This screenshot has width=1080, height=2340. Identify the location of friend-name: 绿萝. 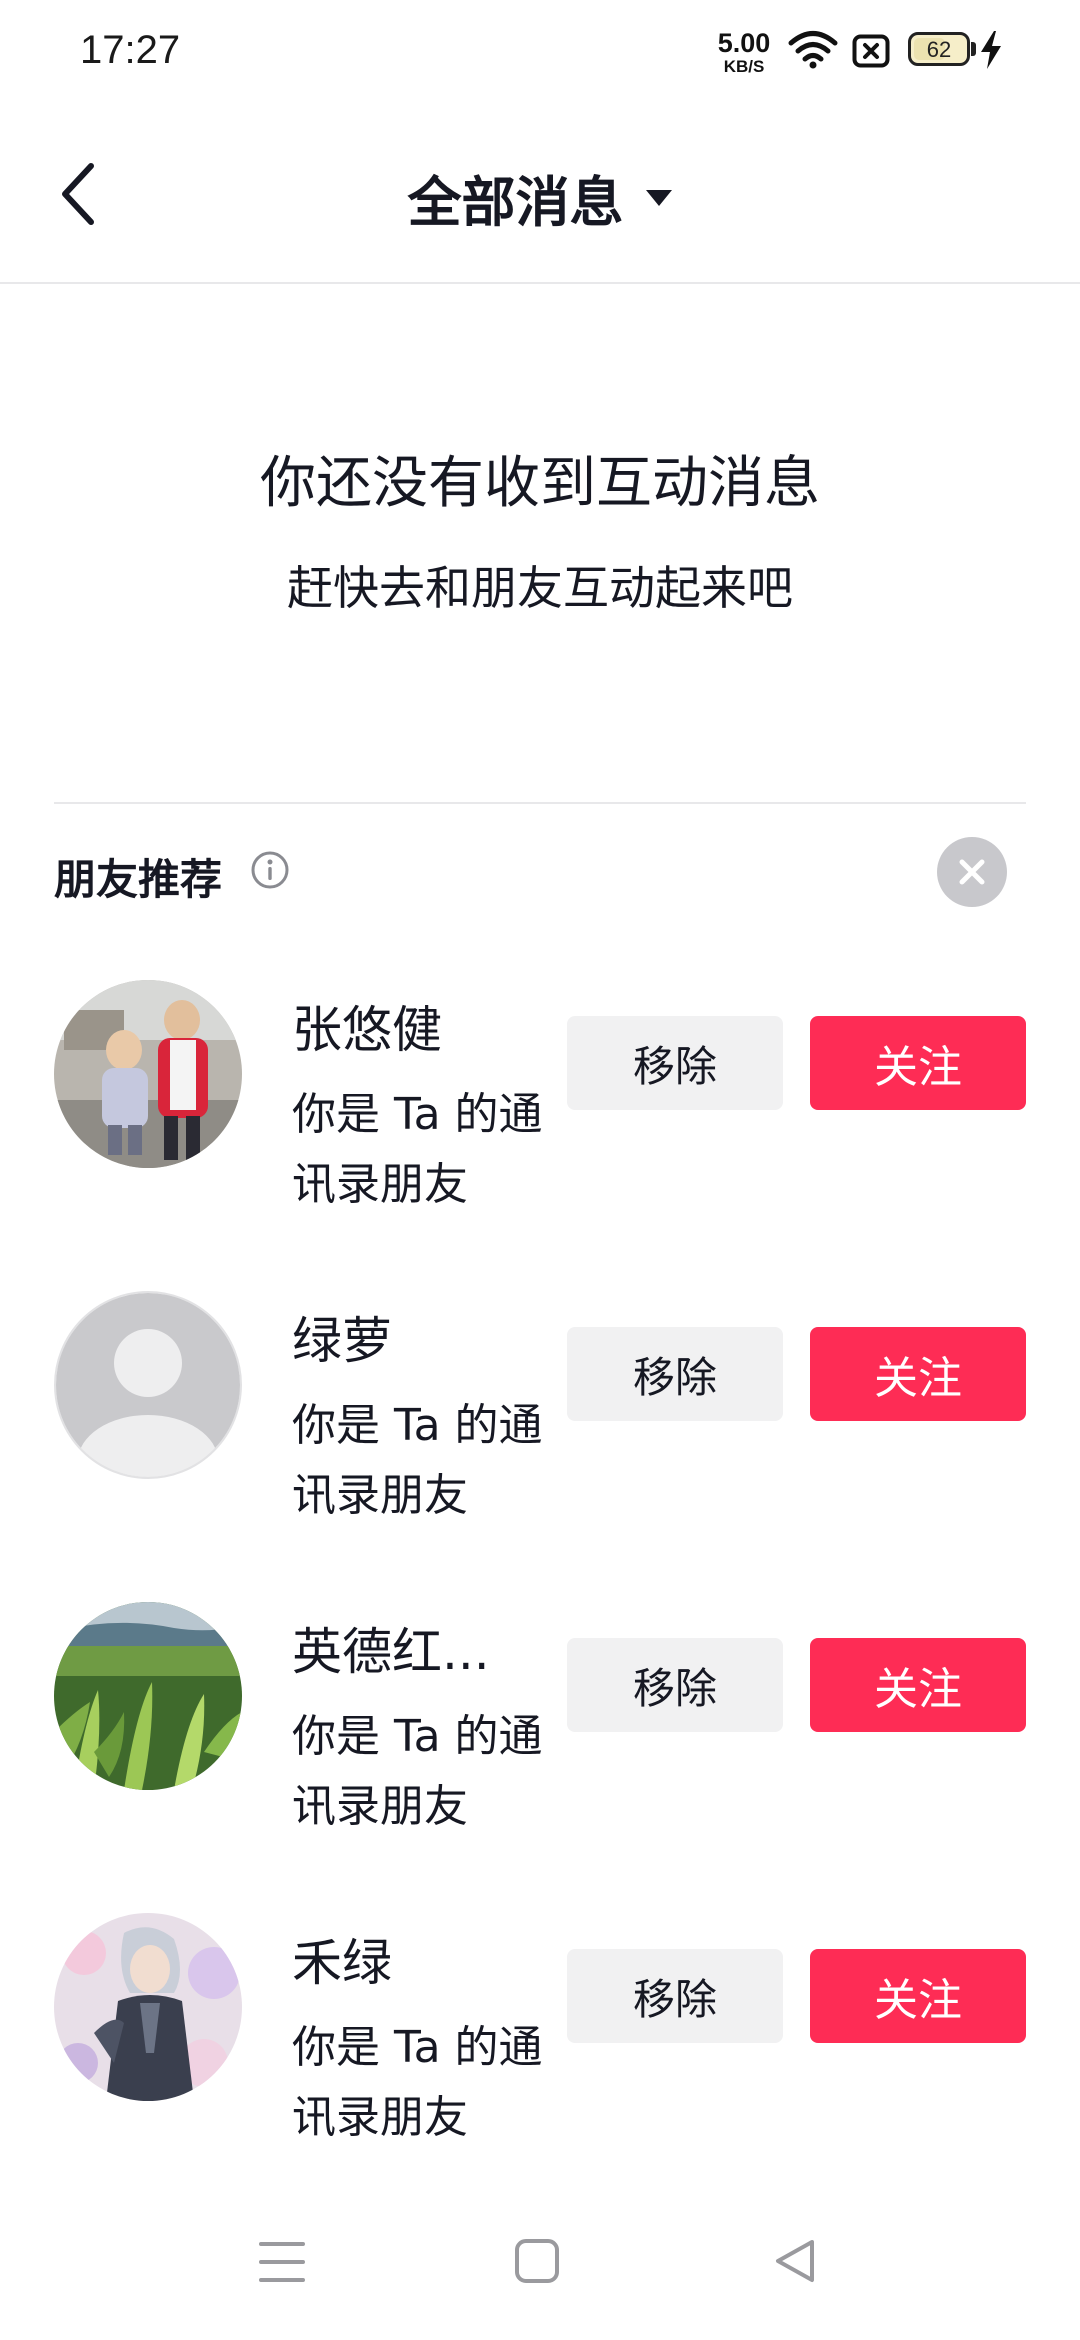
(417, 1337).